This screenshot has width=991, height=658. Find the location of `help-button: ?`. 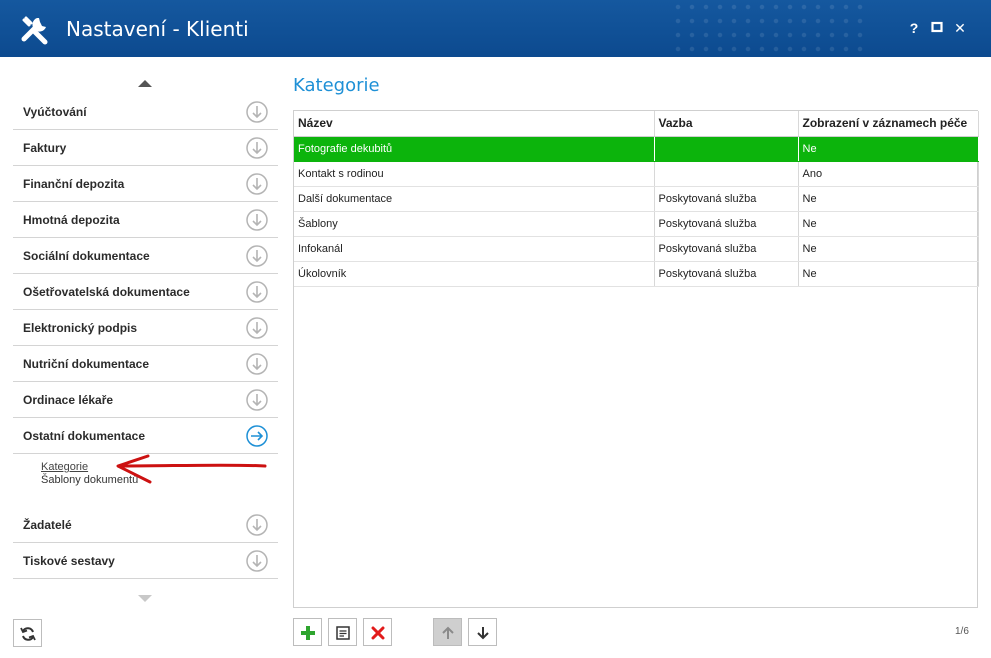

help-button: ? is located at coordinates (914, 28).